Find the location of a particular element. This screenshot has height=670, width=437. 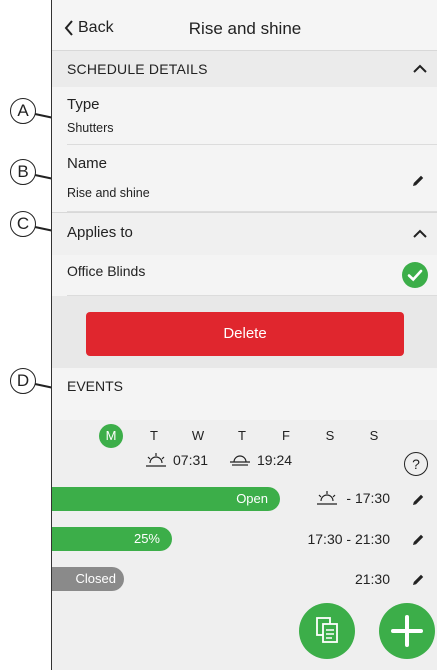

check-circle-icon is located at coordinates (415, 275).